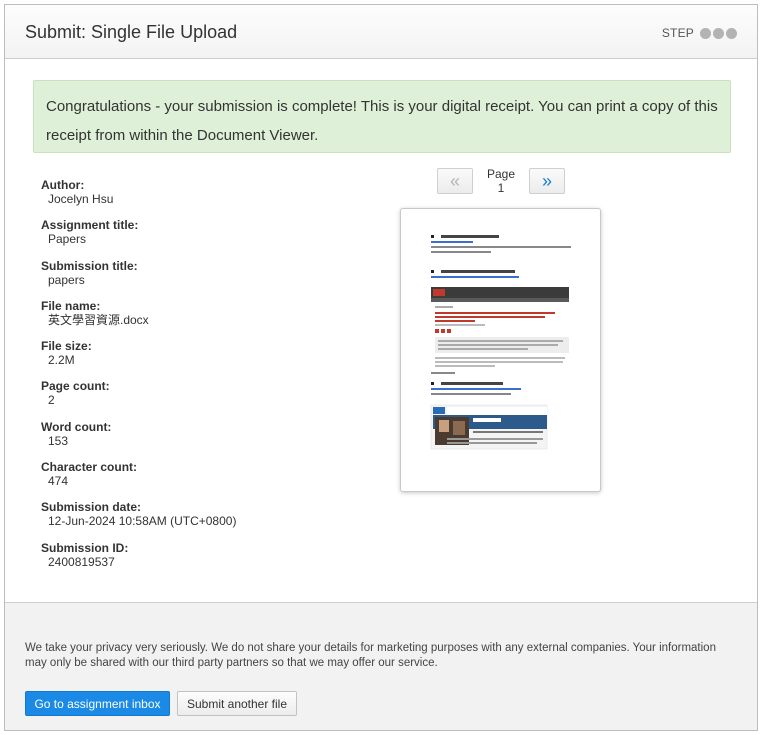 Image resolution: width=762 pixels, height=735 pixels. I want to click on previous-page-button: «, so click(455, 181).